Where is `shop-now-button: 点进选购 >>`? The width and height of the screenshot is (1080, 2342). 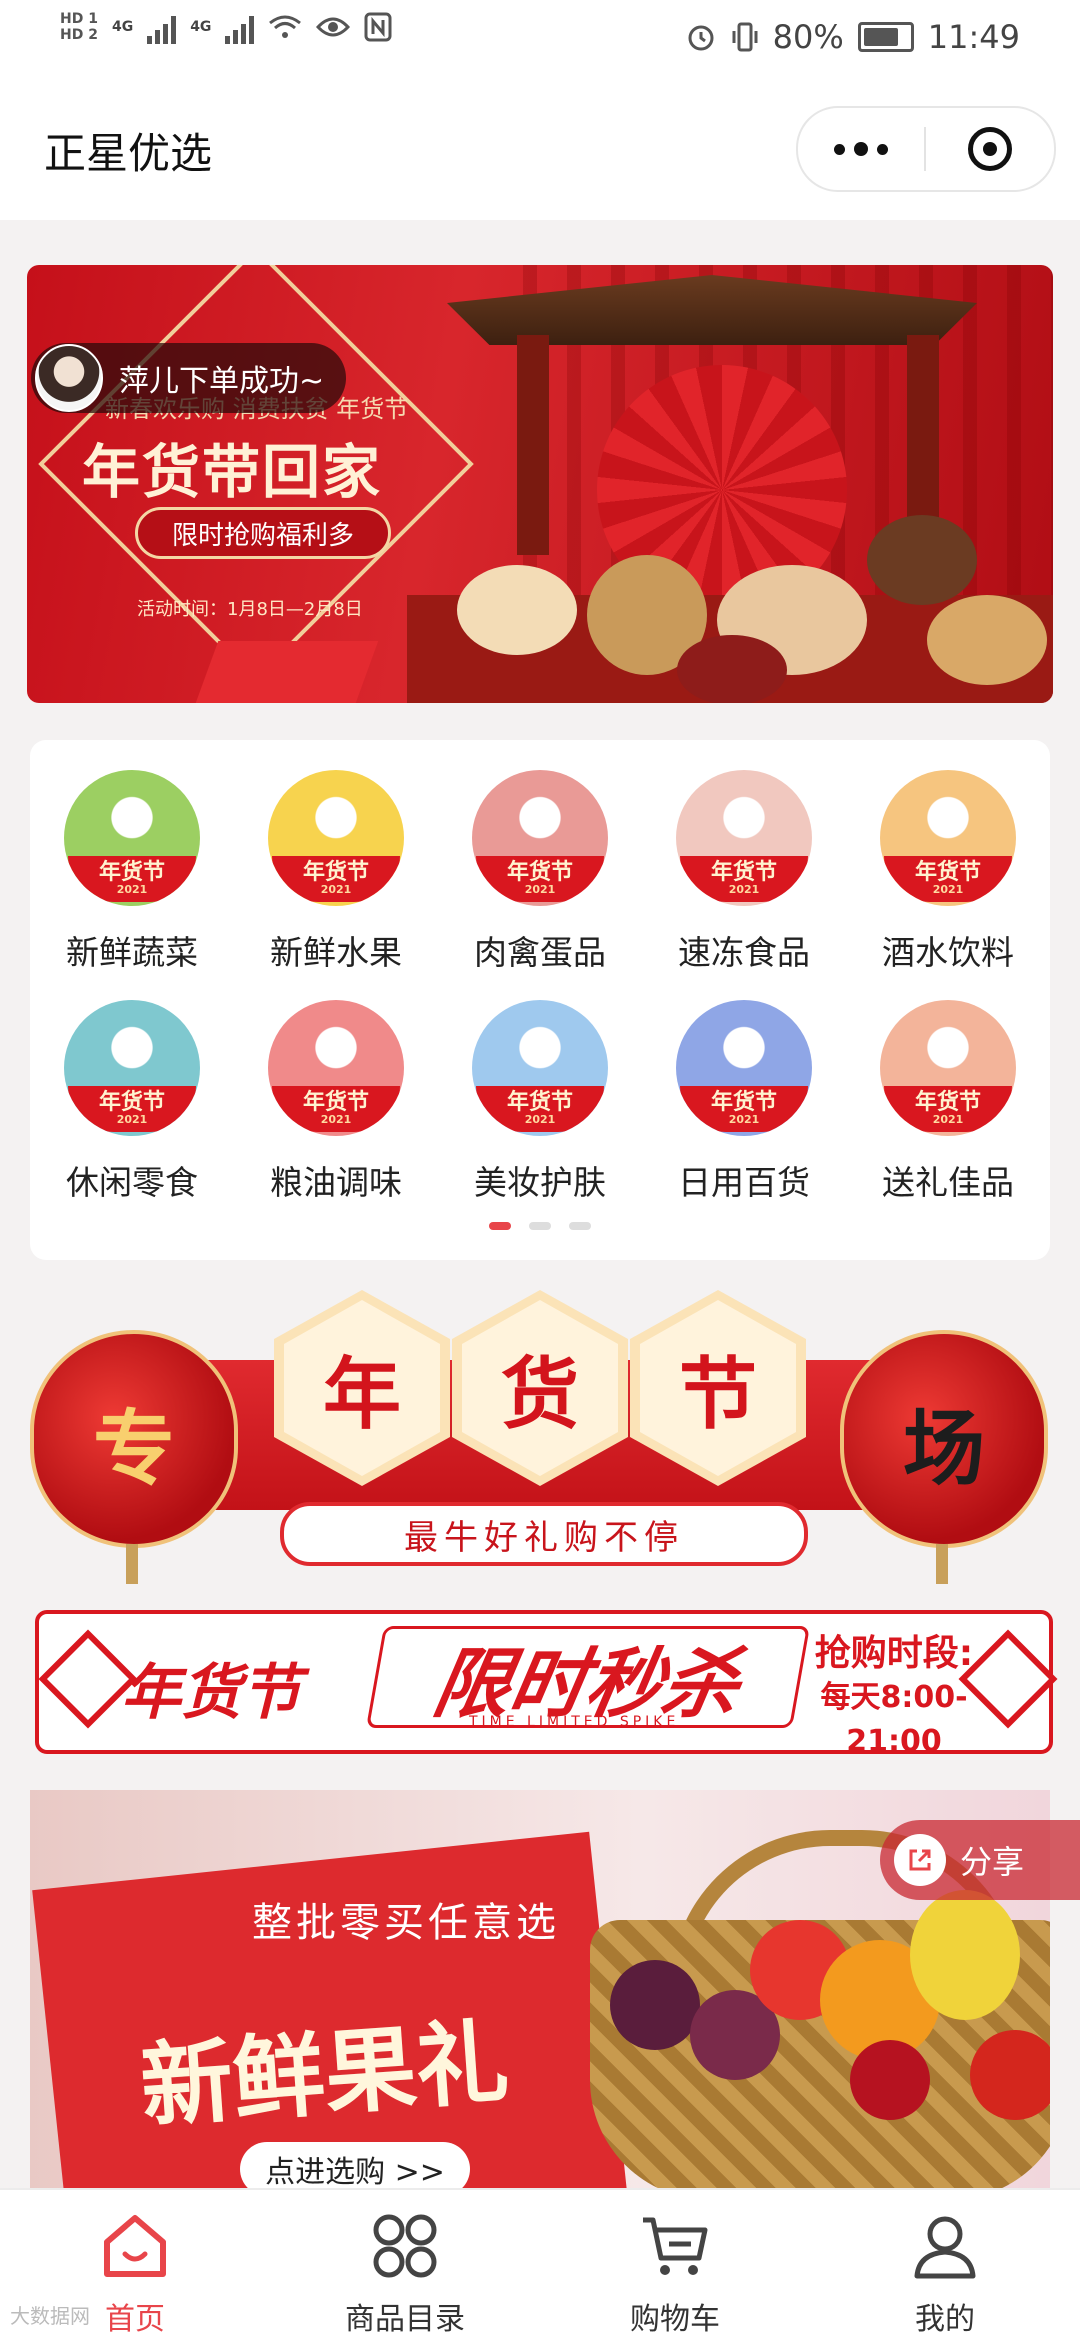 shop-now-button: 点进选购 >> is located at coordinates (355, 2166).